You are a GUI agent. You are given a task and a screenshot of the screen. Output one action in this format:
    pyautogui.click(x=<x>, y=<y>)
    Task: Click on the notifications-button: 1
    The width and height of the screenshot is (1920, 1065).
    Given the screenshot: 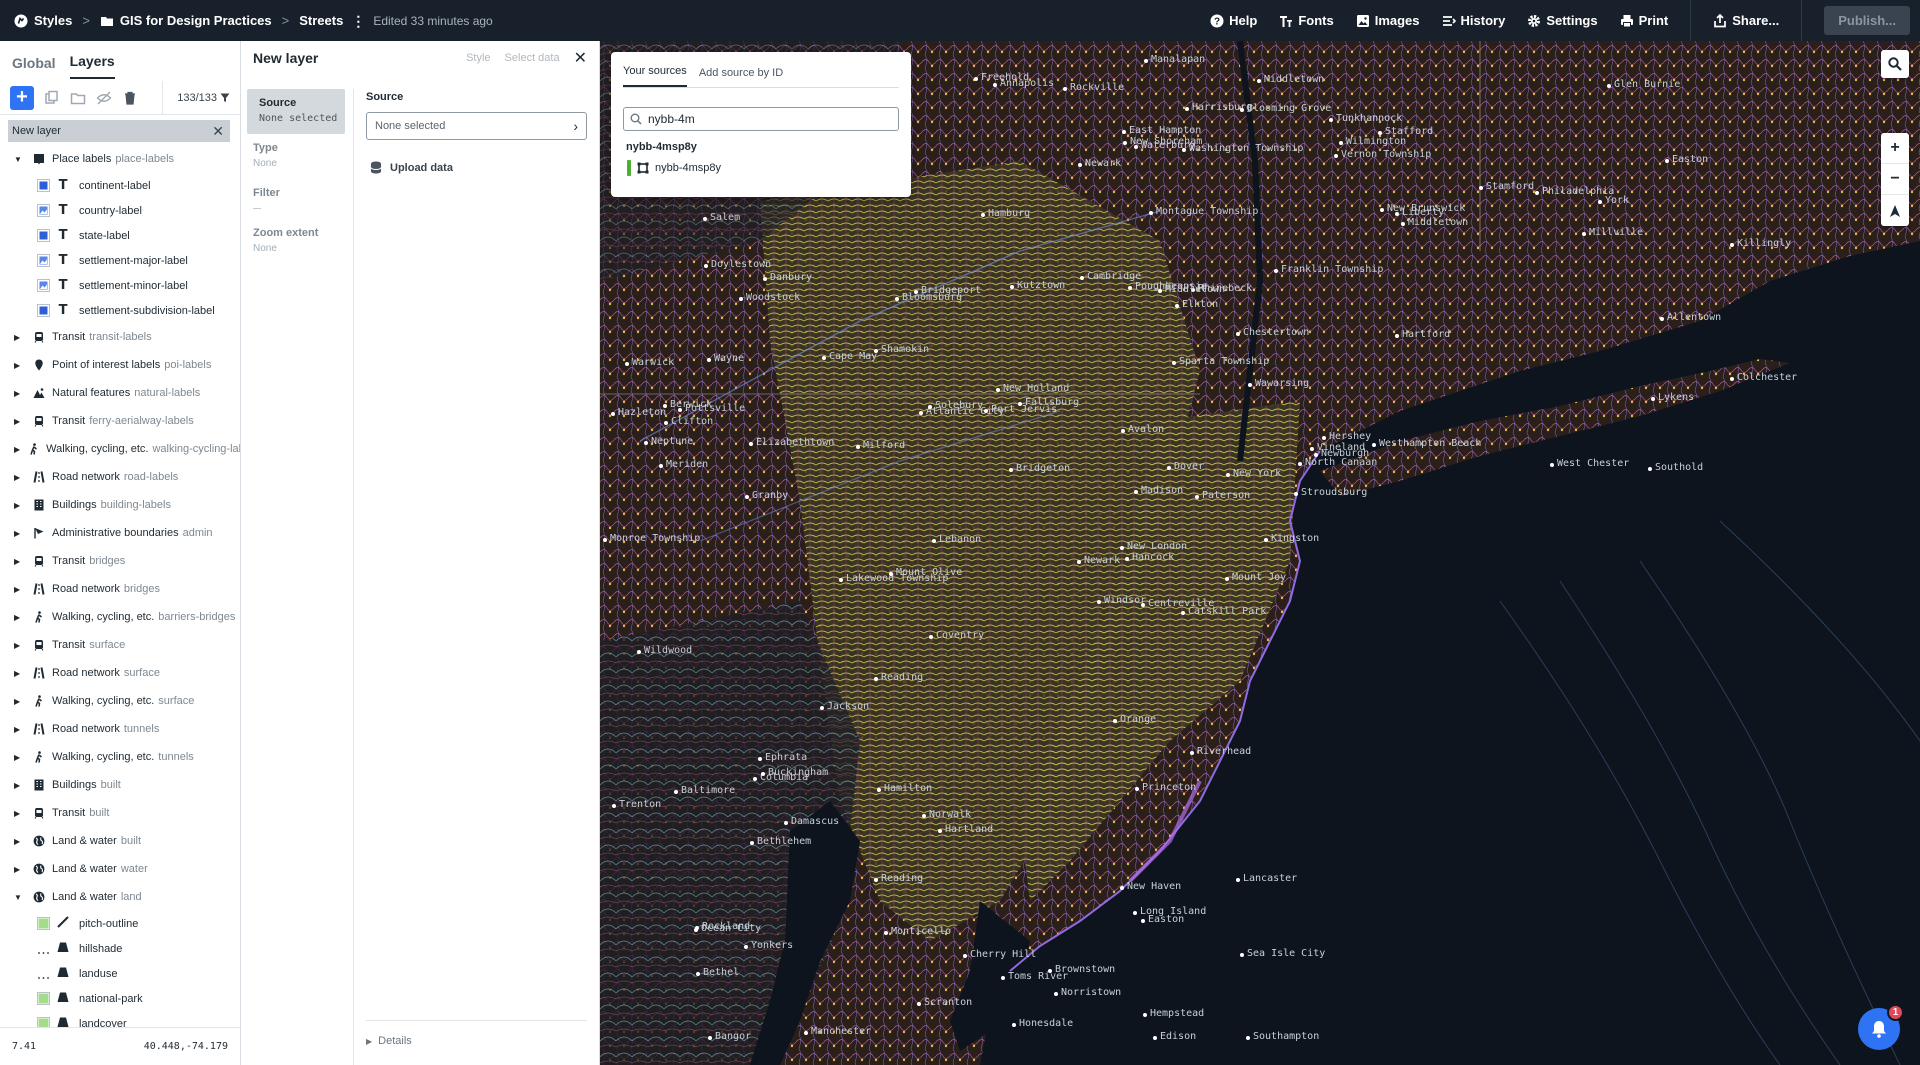 What is the action you would take?
    pyautogui.click(x=1881, y=1027)
    